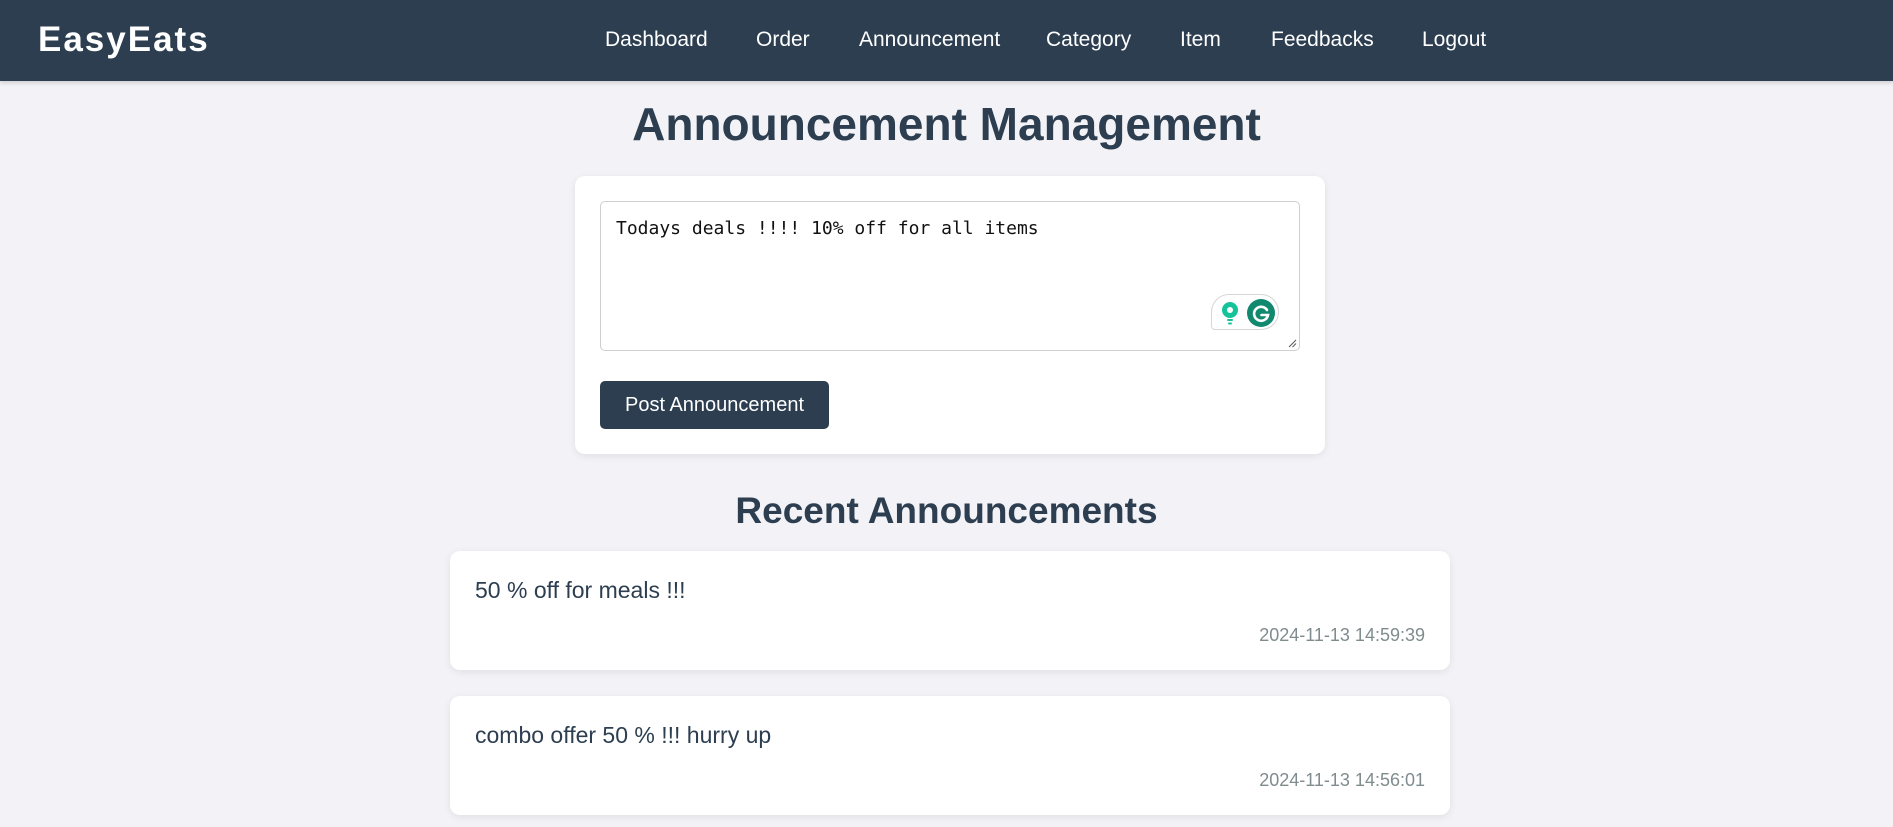  What do you see at coordinates (929, 40) in the screenshot?
I see `nav-announcement: Announcement` at bounding box center [929, 40].